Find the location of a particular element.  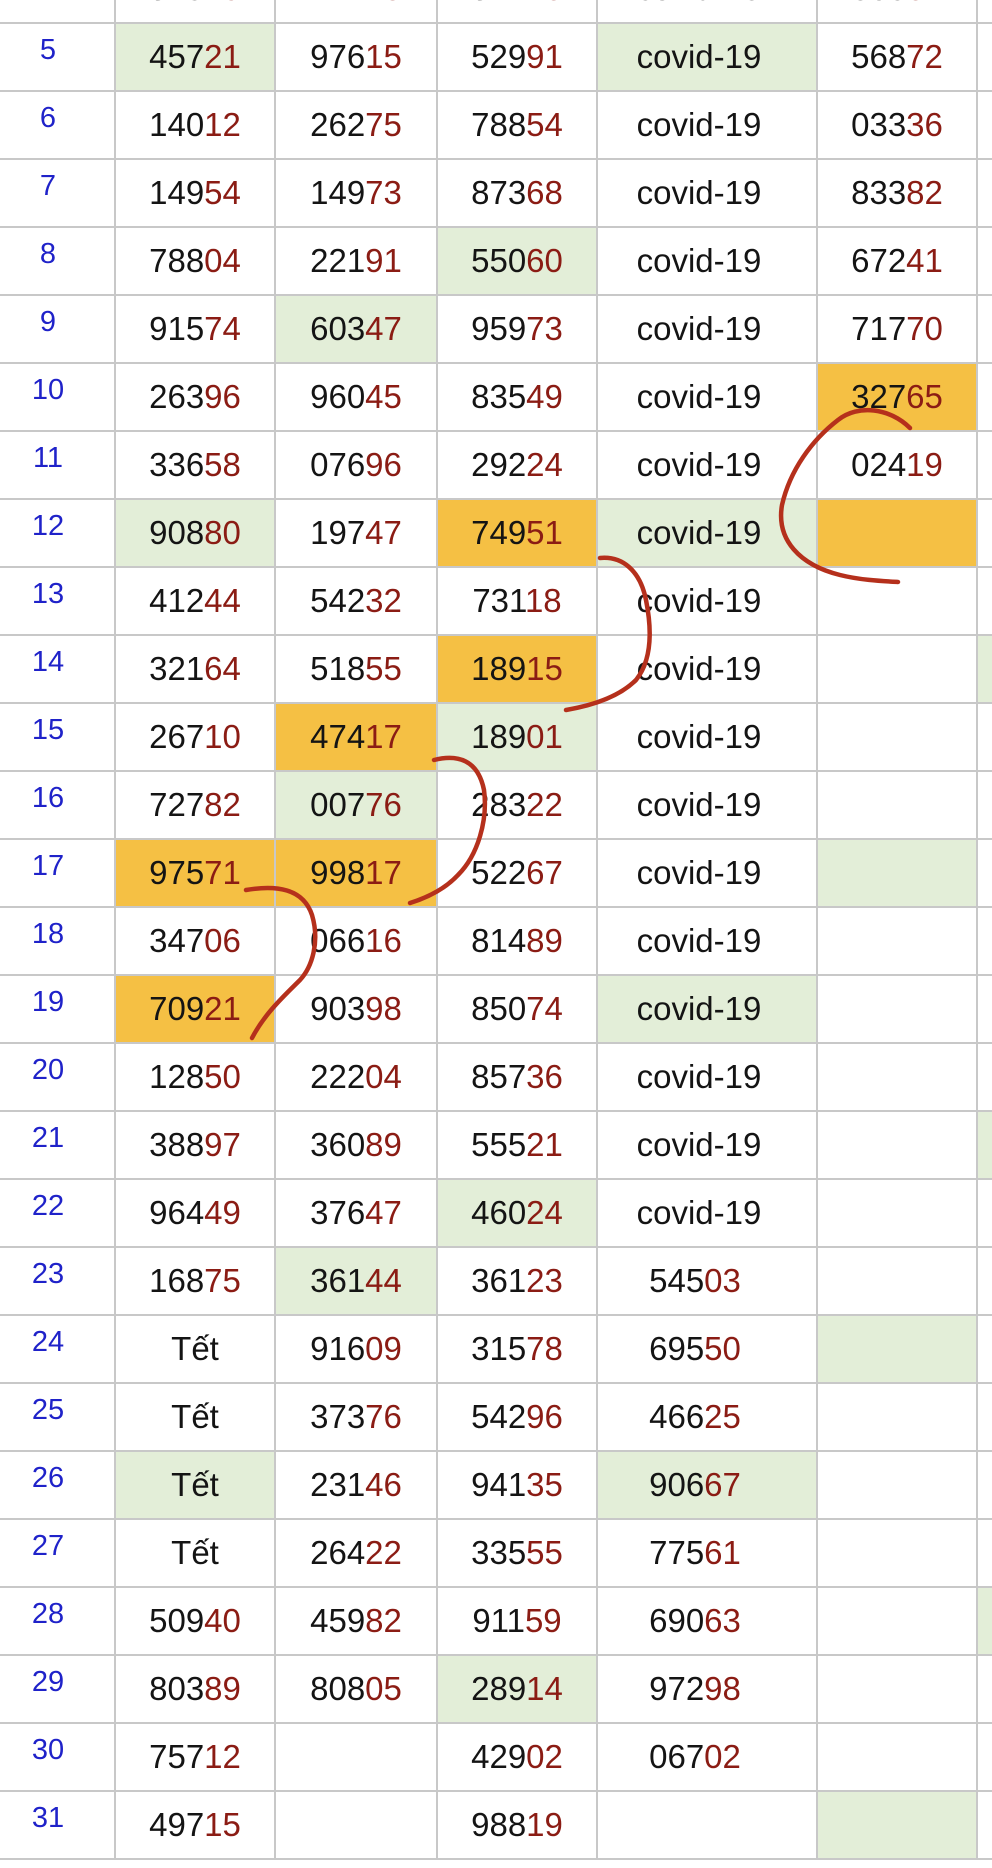

grid-cell: 80805 is located at coordinates (357, 1690).